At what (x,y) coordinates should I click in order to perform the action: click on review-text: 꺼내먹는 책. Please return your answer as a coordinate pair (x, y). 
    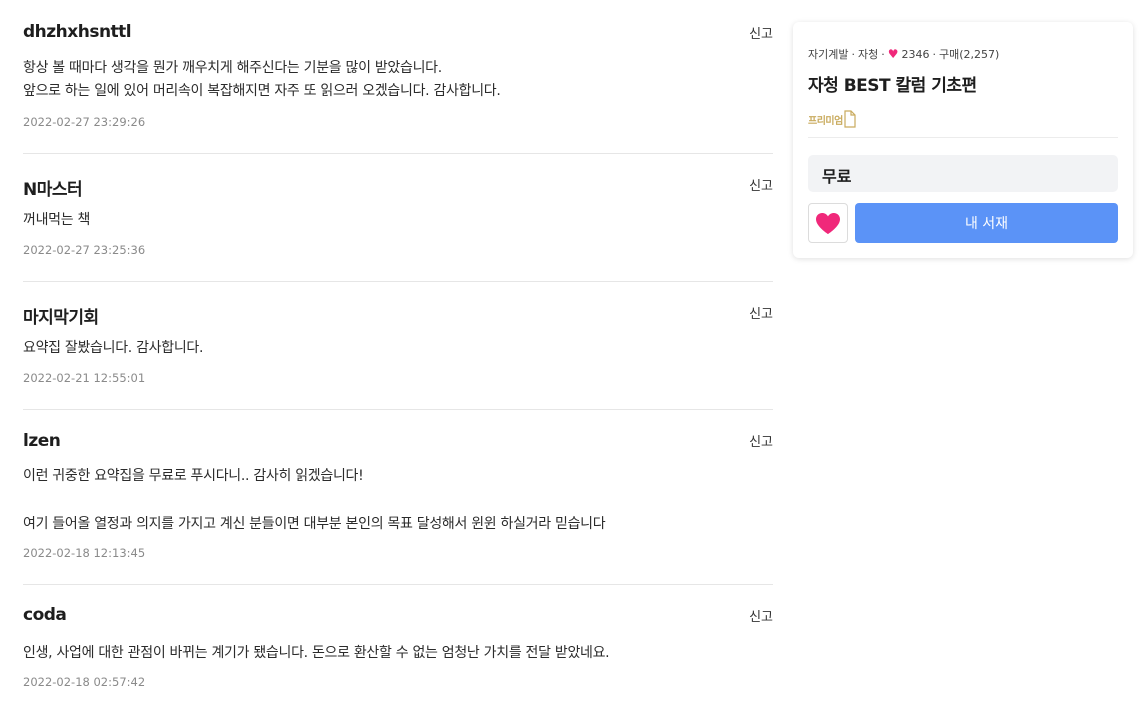
    Looking at the image, I should click on (57, 220).